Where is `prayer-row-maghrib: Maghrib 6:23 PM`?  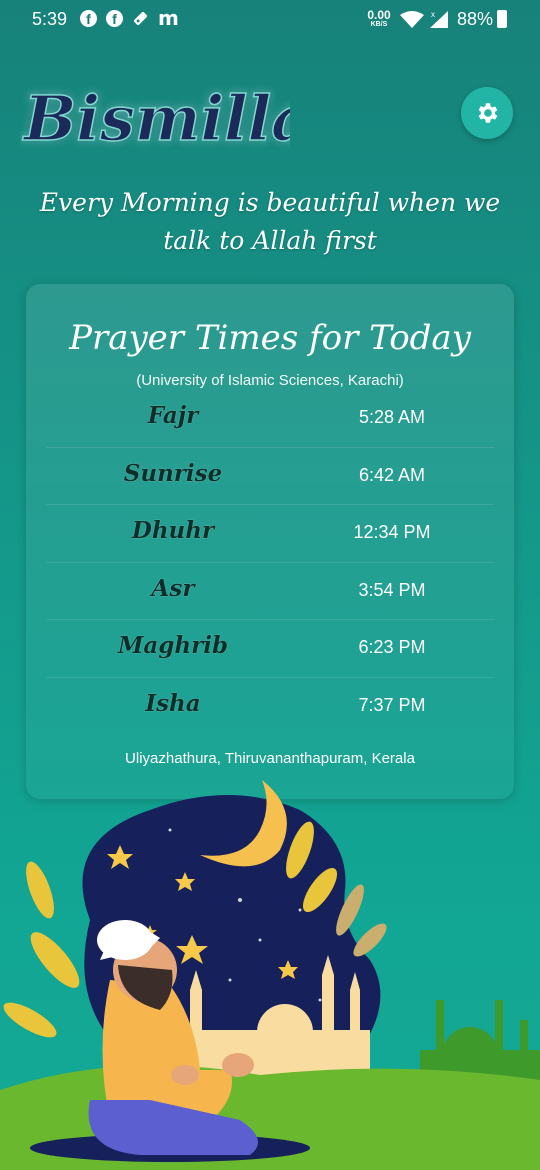 prayer-row-maghrib: Maghrib 6:23 PM is located at coordinates (270, 649).